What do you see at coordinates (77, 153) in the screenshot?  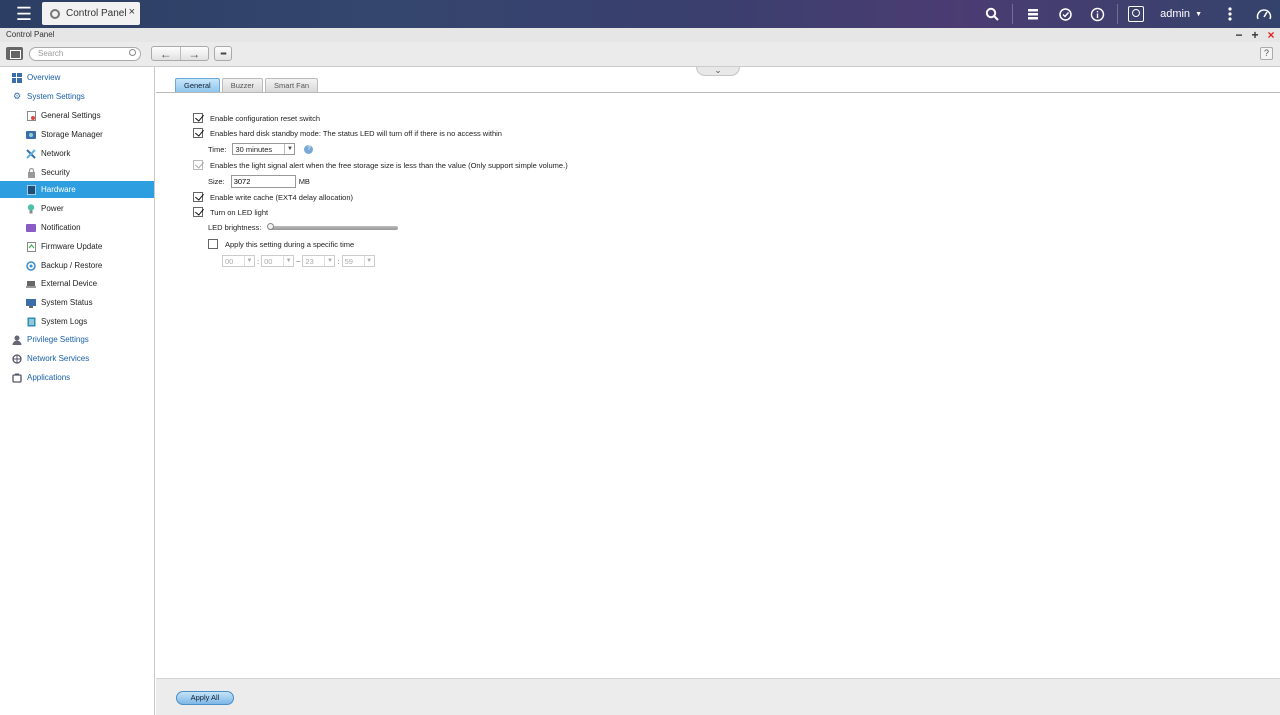 I see `sidebar-item-network: Network` at bounding box center [77, 153].